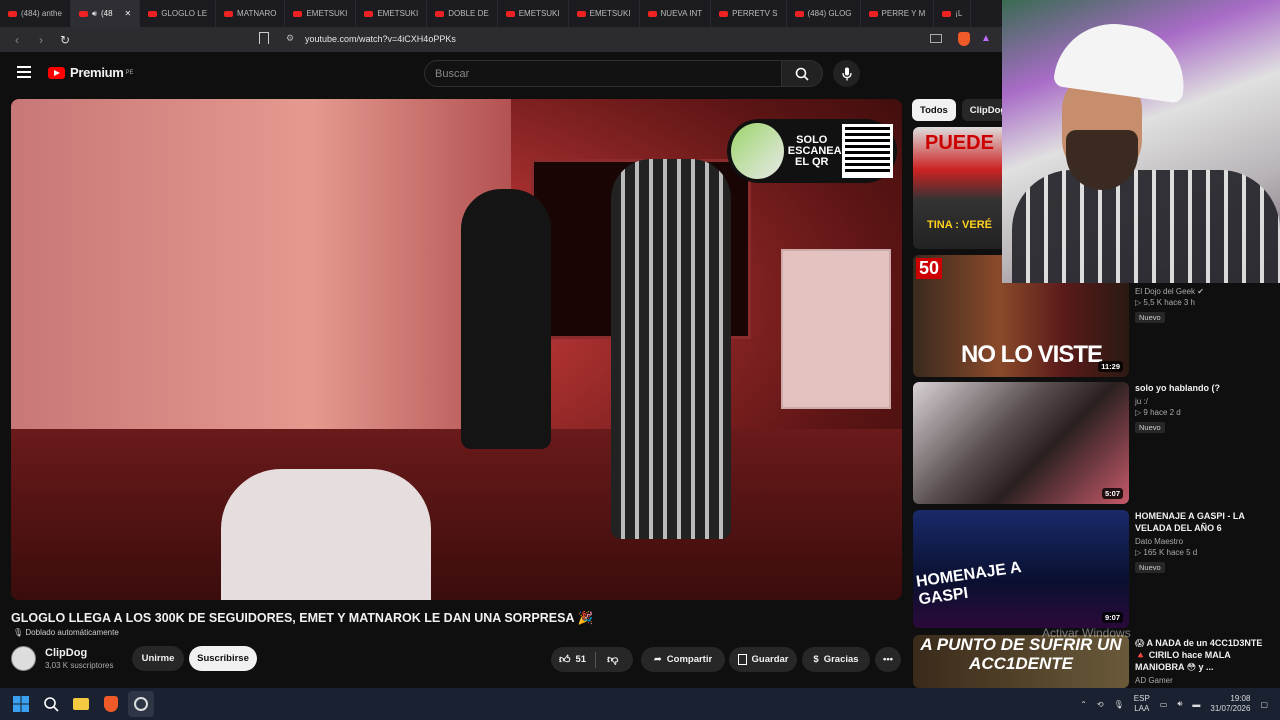 Image resolution: width=1280 pixels, height=720 pixels. I want to click on channel-avatar, so click(23, 658).